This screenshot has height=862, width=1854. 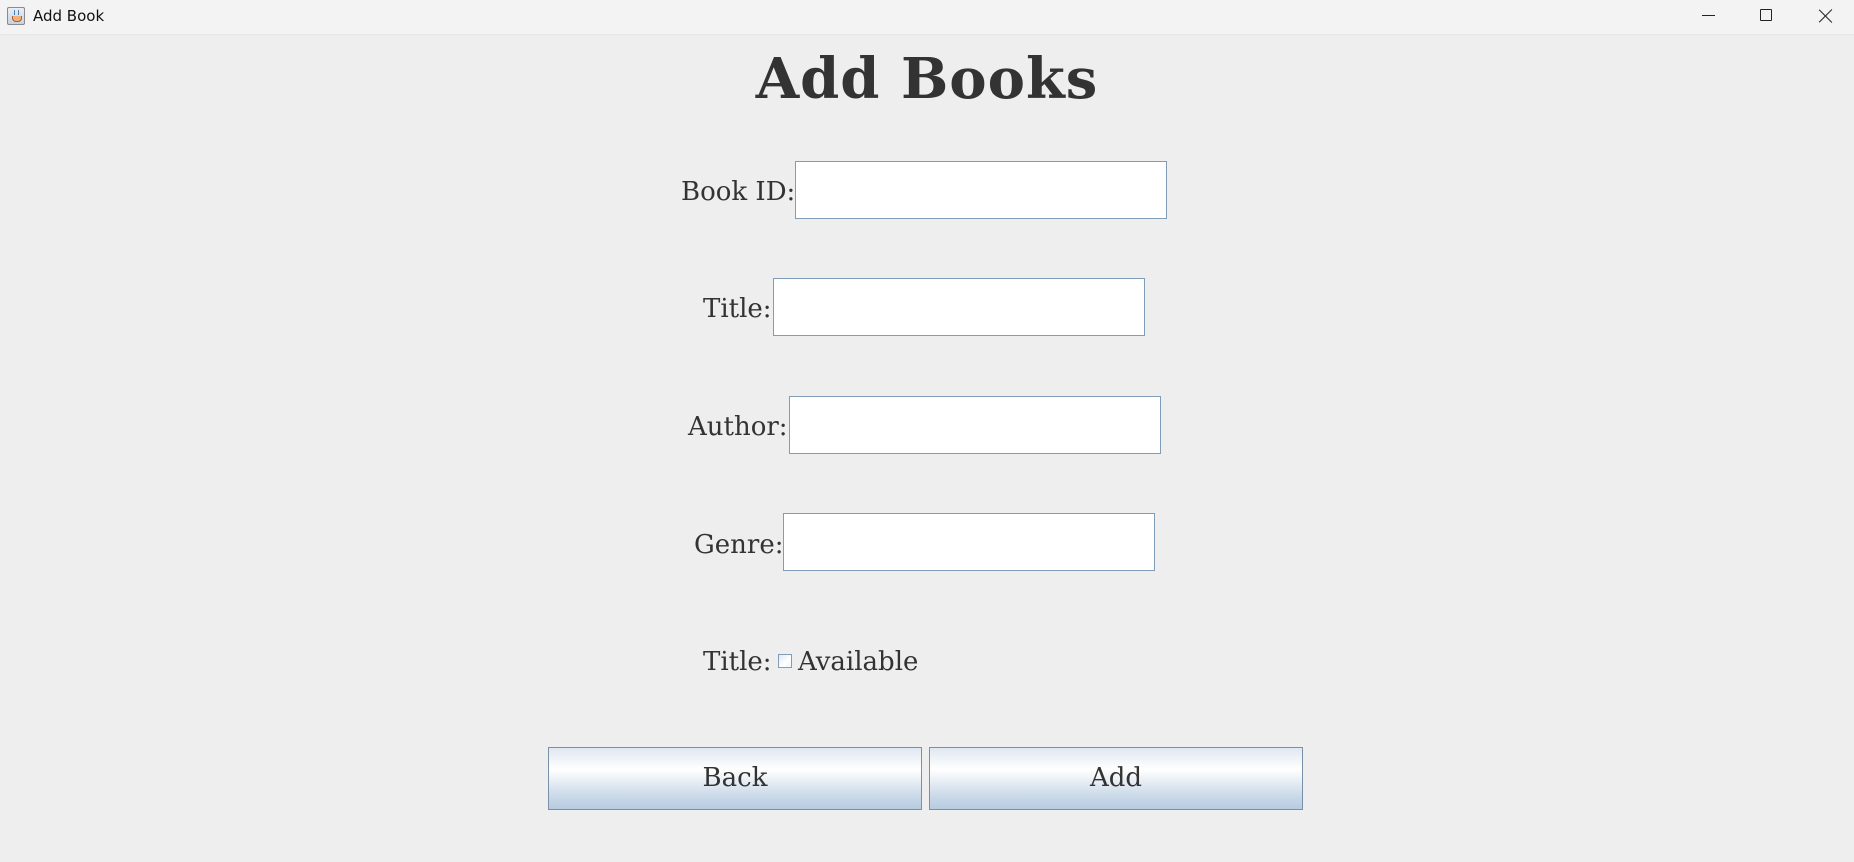 I want to click on maximize-button, so click(x=1766, y=16).